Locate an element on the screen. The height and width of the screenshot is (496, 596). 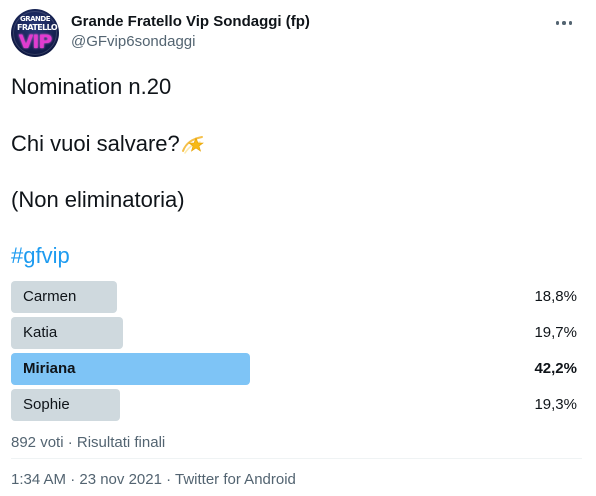
tweet-source: Twitter for Android is located at coordinates (235, 479).